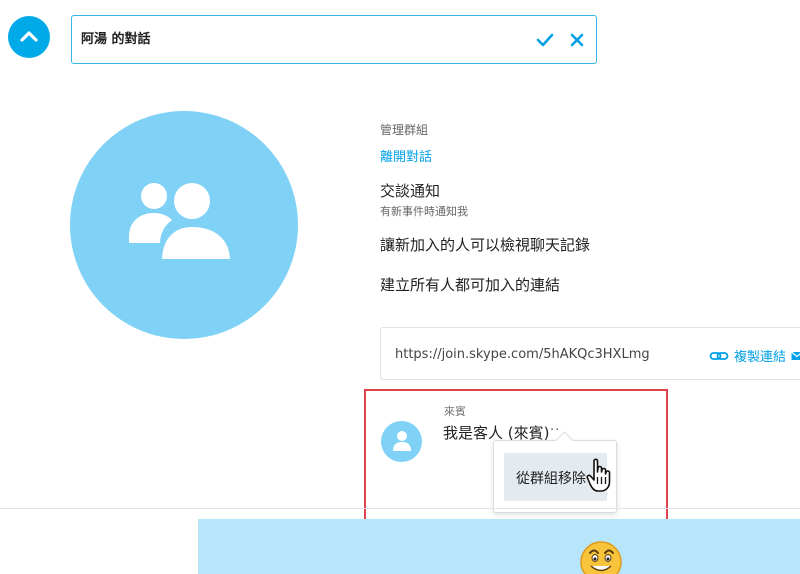  I want to click on conversation-title-field, so click(334, 39).